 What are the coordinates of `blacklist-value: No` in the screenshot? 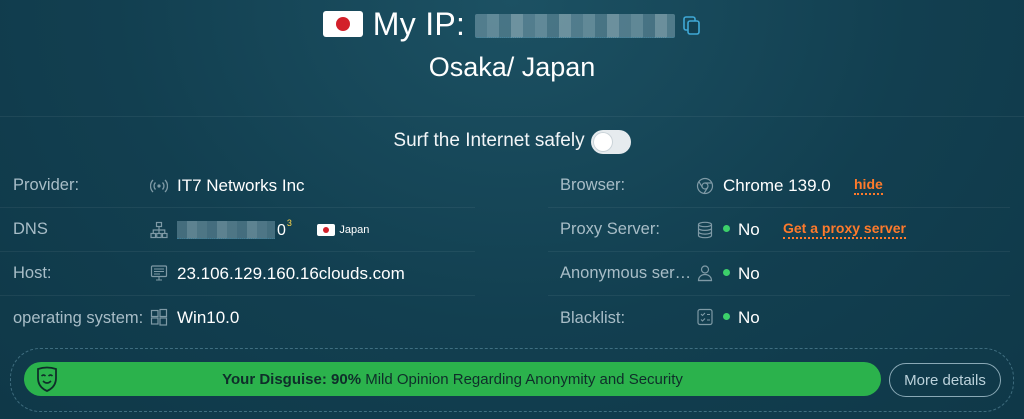 It's located at (741, 318).